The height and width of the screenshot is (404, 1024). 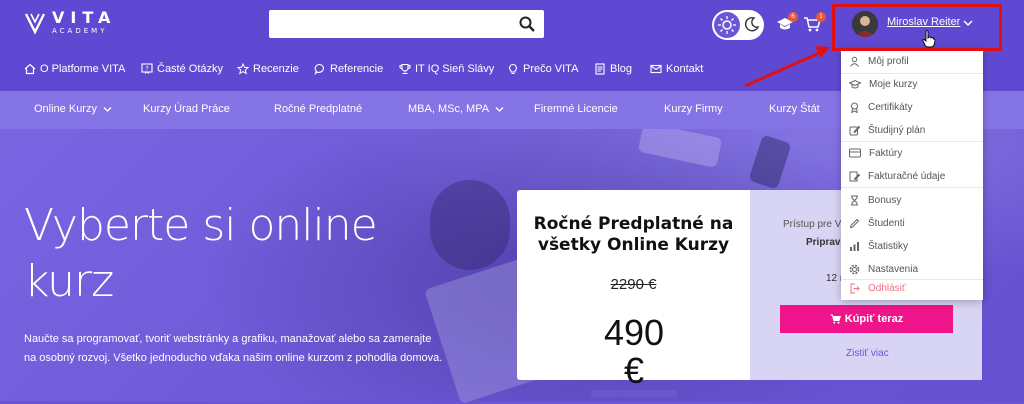 I want to click on hero-photo-person, so click(x=470, y=225).